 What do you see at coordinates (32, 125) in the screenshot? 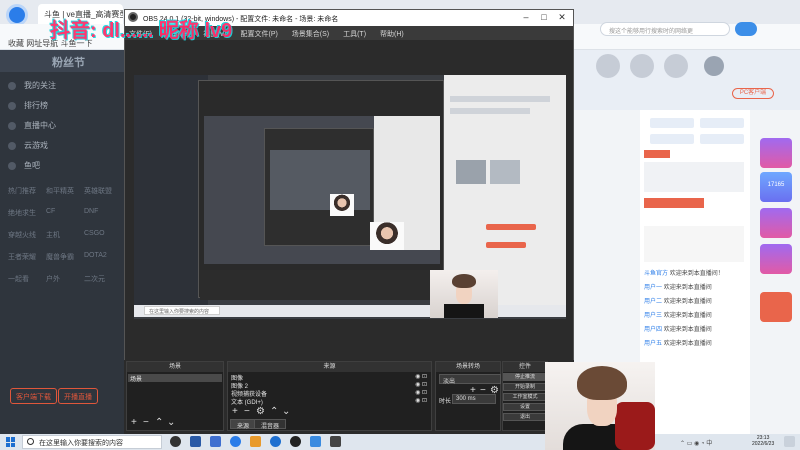
I see `sidebar-item-live-center: 直播中心` at bounding box center [32, 125].